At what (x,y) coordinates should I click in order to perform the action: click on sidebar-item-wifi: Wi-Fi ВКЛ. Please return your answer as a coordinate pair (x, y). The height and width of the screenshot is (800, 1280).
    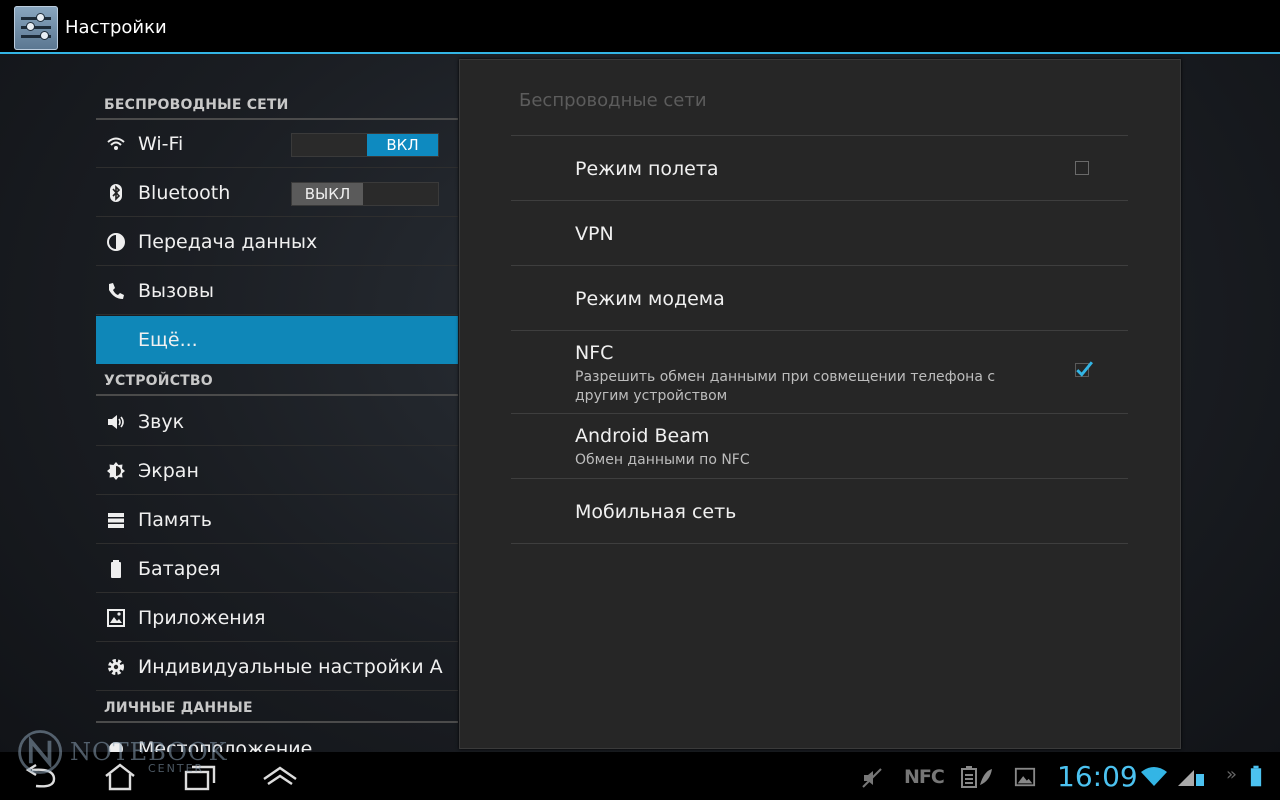
    Looking at the image, I should click on (277, 144).